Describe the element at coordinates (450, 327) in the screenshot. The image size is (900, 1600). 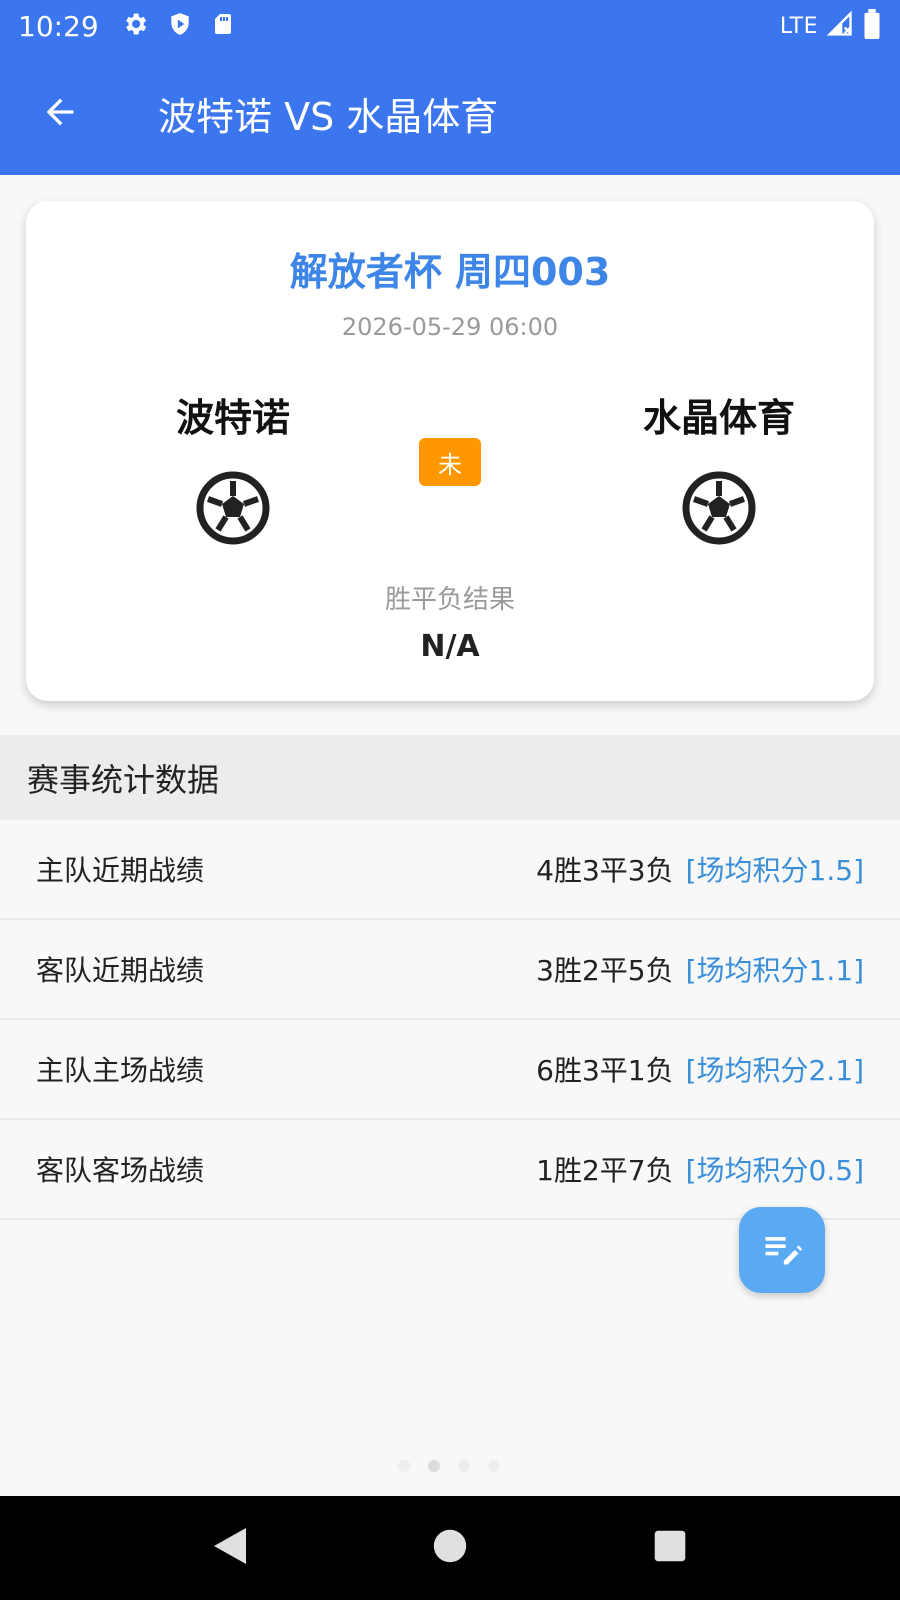
I see `match-datetime: 2026-05-29 06:00` at that location.